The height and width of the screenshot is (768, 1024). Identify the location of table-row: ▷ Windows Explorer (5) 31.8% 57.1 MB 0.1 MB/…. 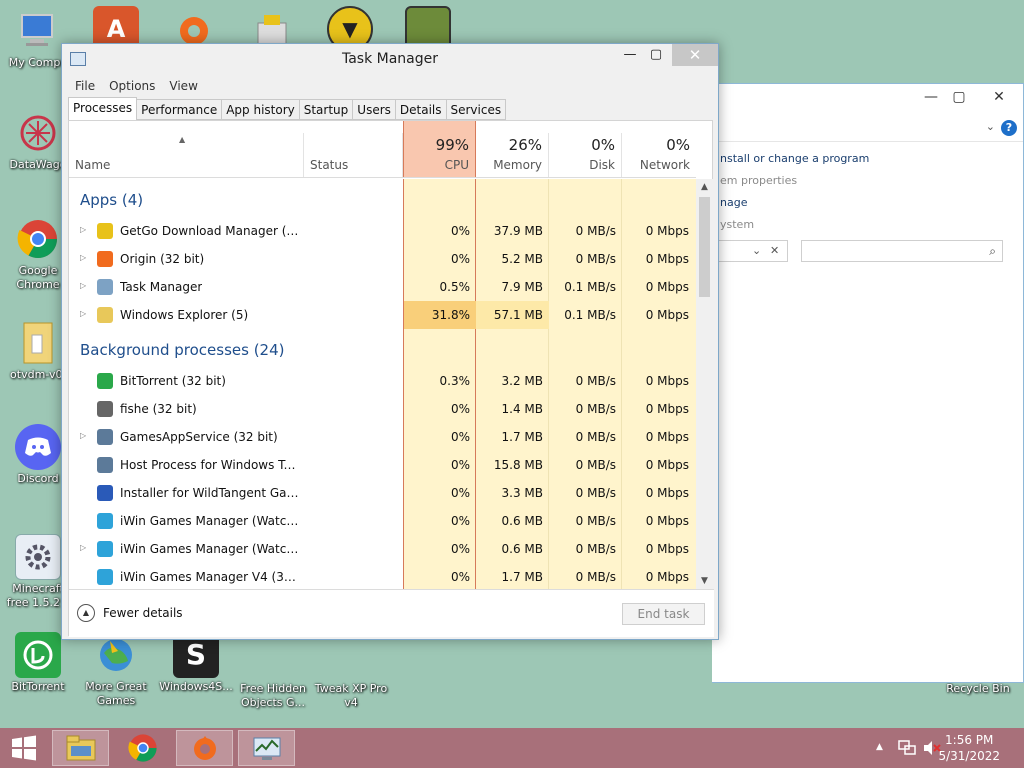
(382, 315).